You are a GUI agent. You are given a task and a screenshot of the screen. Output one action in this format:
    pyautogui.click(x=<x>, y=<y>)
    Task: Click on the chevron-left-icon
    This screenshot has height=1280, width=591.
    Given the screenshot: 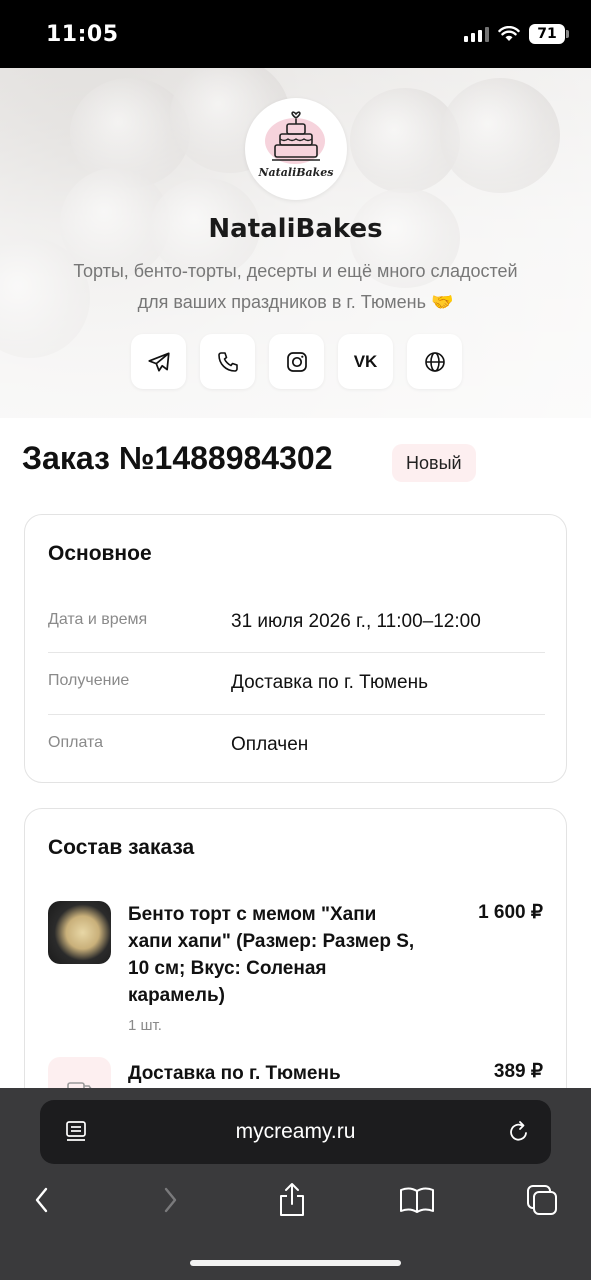 What is the action you would take?
    pyautogui.click(x=41, y=1200)
    